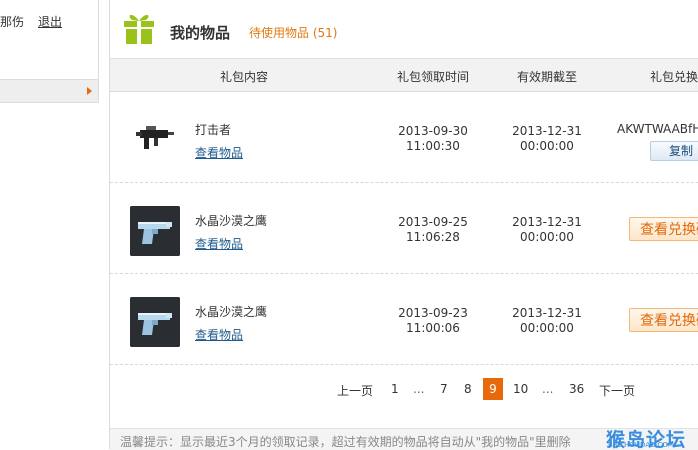 This screenshot has height=450, width=698. Describe the element at coordinates (244, 77) in the screenshot. I see `col-header-content: 礼包内容` at that location.